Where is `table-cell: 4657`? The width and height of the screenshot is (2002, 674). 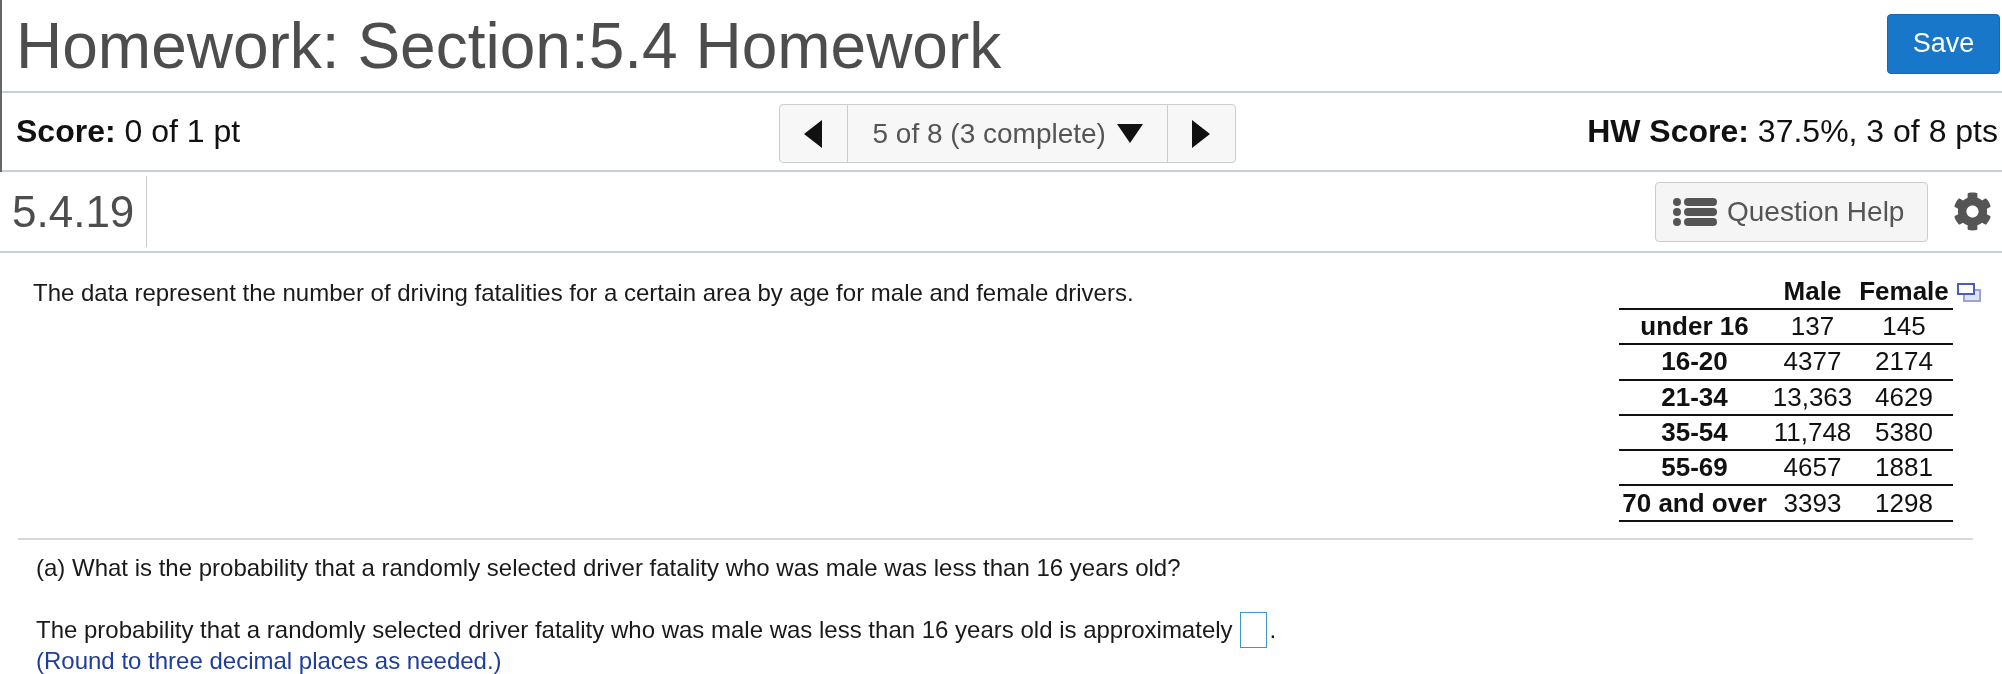 table-cell: 4657 is located at coordinates (1812, 468).